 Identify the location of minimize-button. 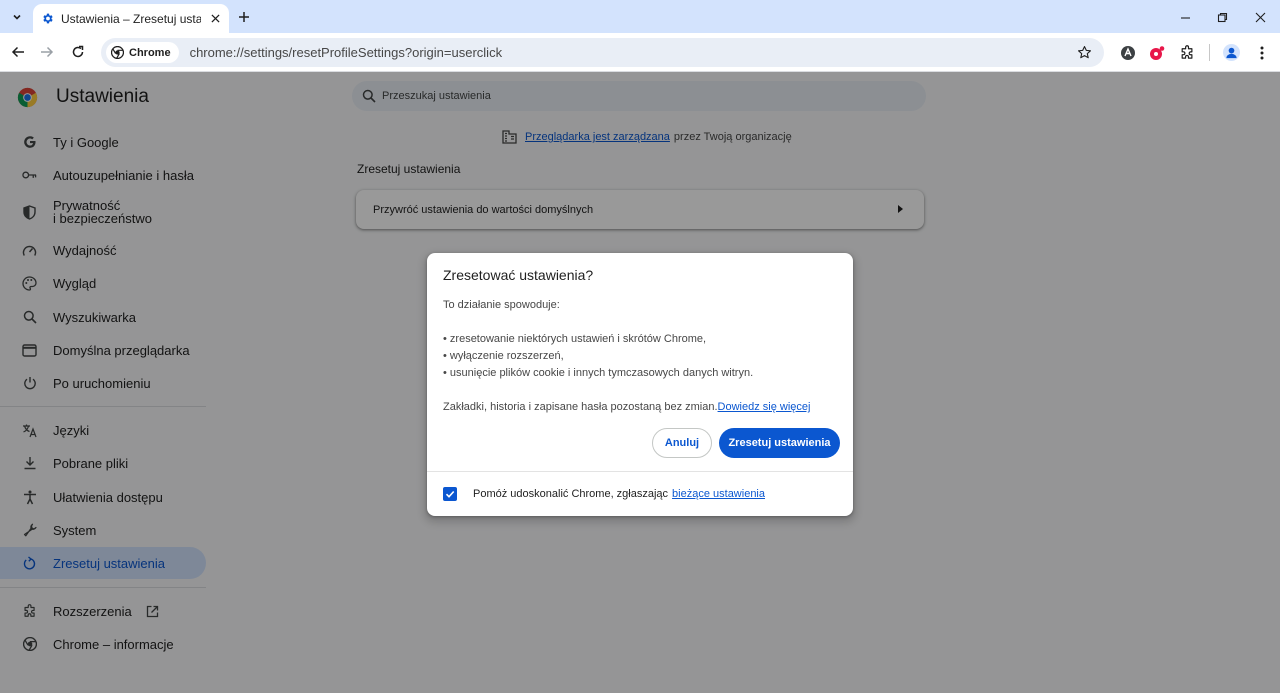
(1185, 17).